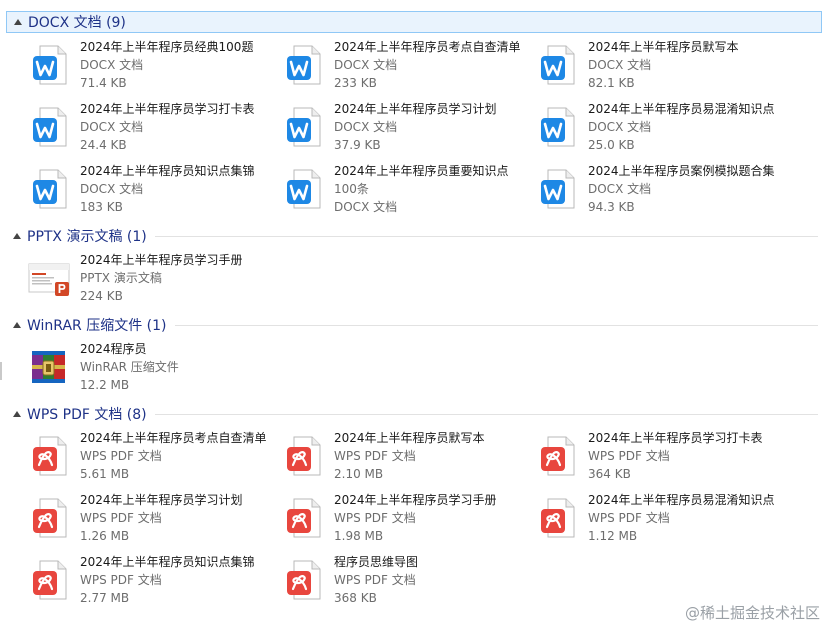 This screenshot has height=627, width=826. Describe the element at coordinates (611, 145) in the screenshot. I see `file-size: 25.0 KB` at that location.